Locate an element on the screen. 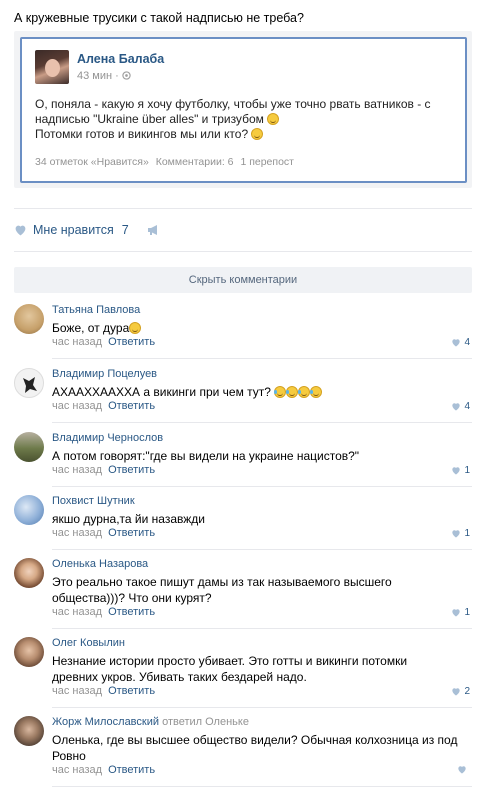 The image size is (479, 793). megaphone-icon is located at coordinates (154, 230).